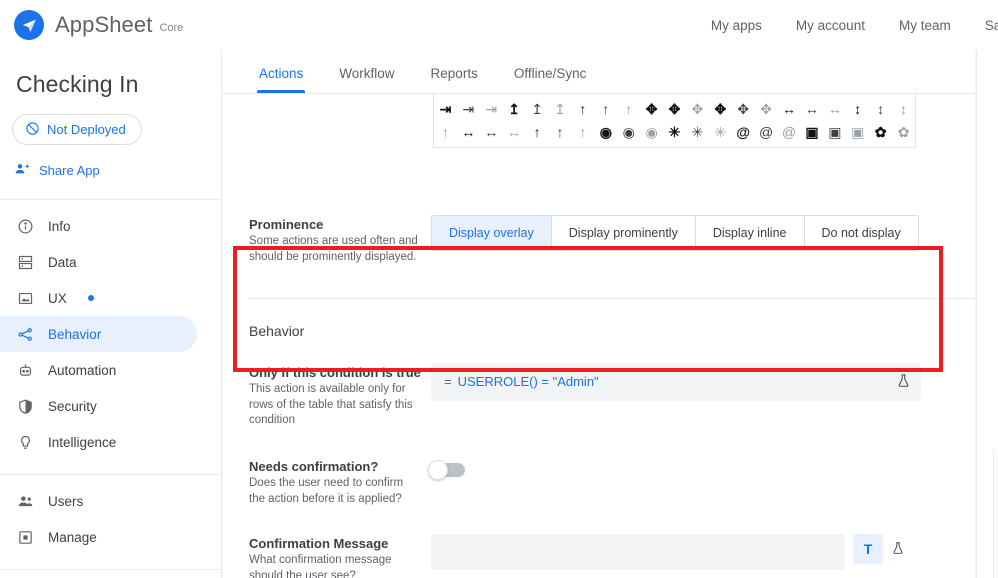 Image resolution: width=998 pixels, height=578 pixels. What do you see at coordinates (25, 406) in the screenshot?
I see `shield-icon` at bounding box center [25, 406].